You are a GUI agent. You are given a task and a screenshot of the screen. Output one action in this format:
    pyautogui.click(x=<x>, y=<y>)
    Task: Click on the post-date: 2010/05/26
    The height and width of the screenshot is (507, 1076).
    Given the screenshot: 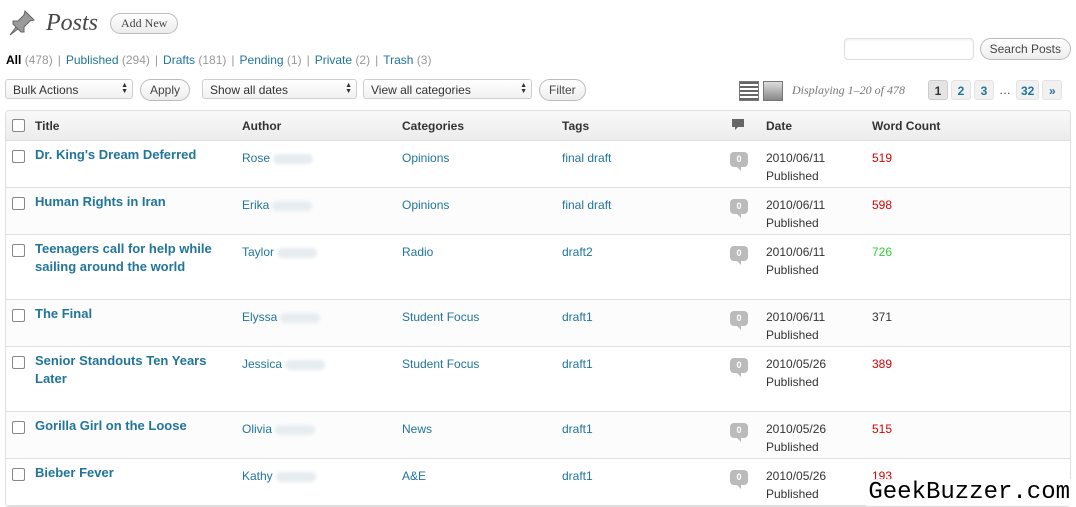 What is the action you would take?
    pyautogui.click(x=796, y=429)
    